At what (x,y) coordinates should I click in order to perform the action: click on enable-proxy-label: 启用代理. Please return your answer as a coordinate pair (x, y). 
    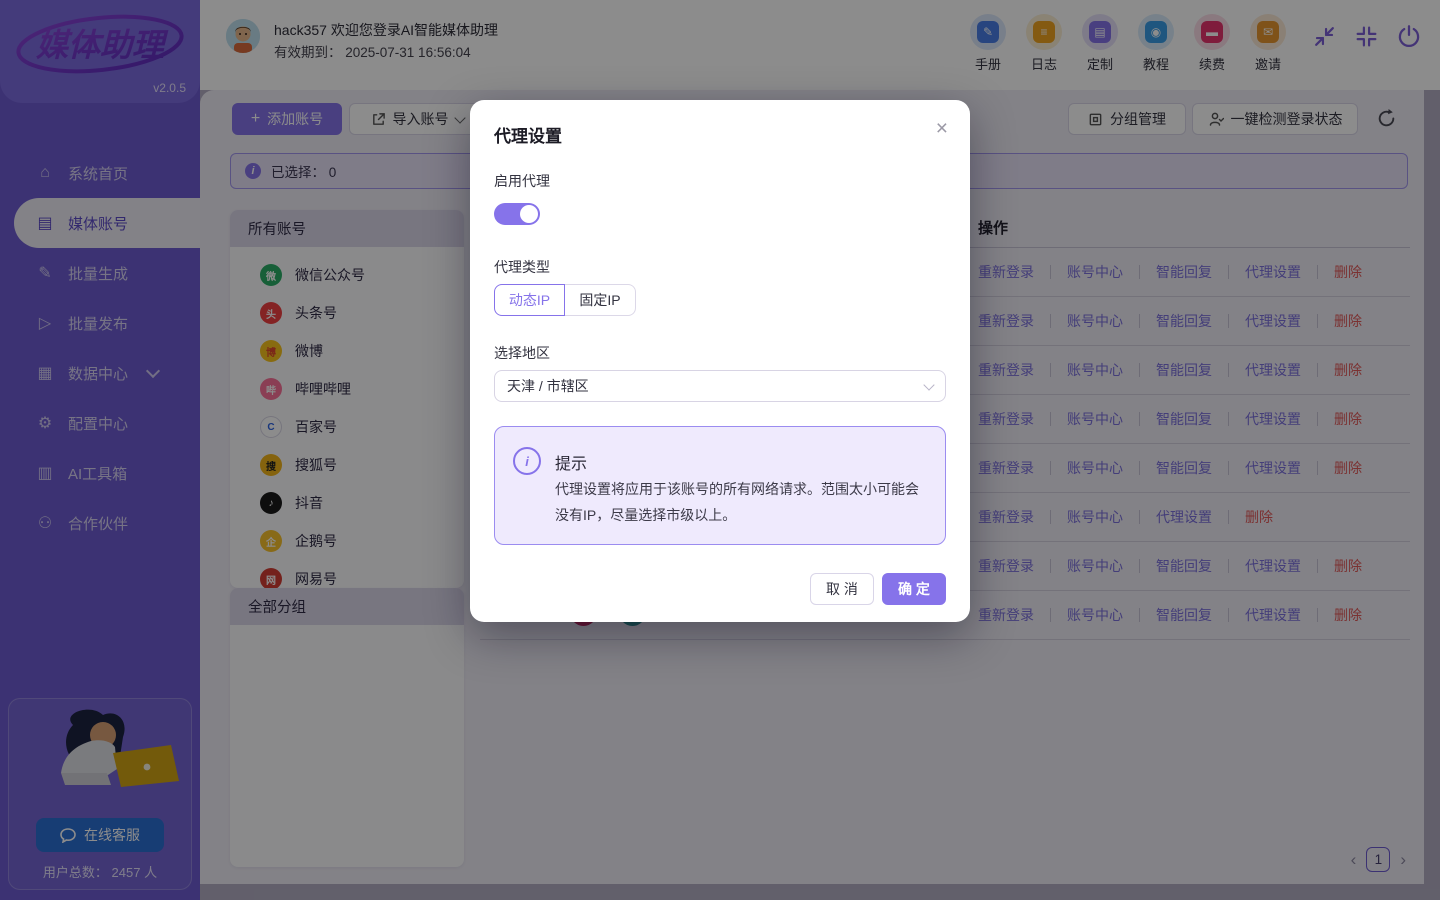
    Looking at the image, I should click on (522, 181).